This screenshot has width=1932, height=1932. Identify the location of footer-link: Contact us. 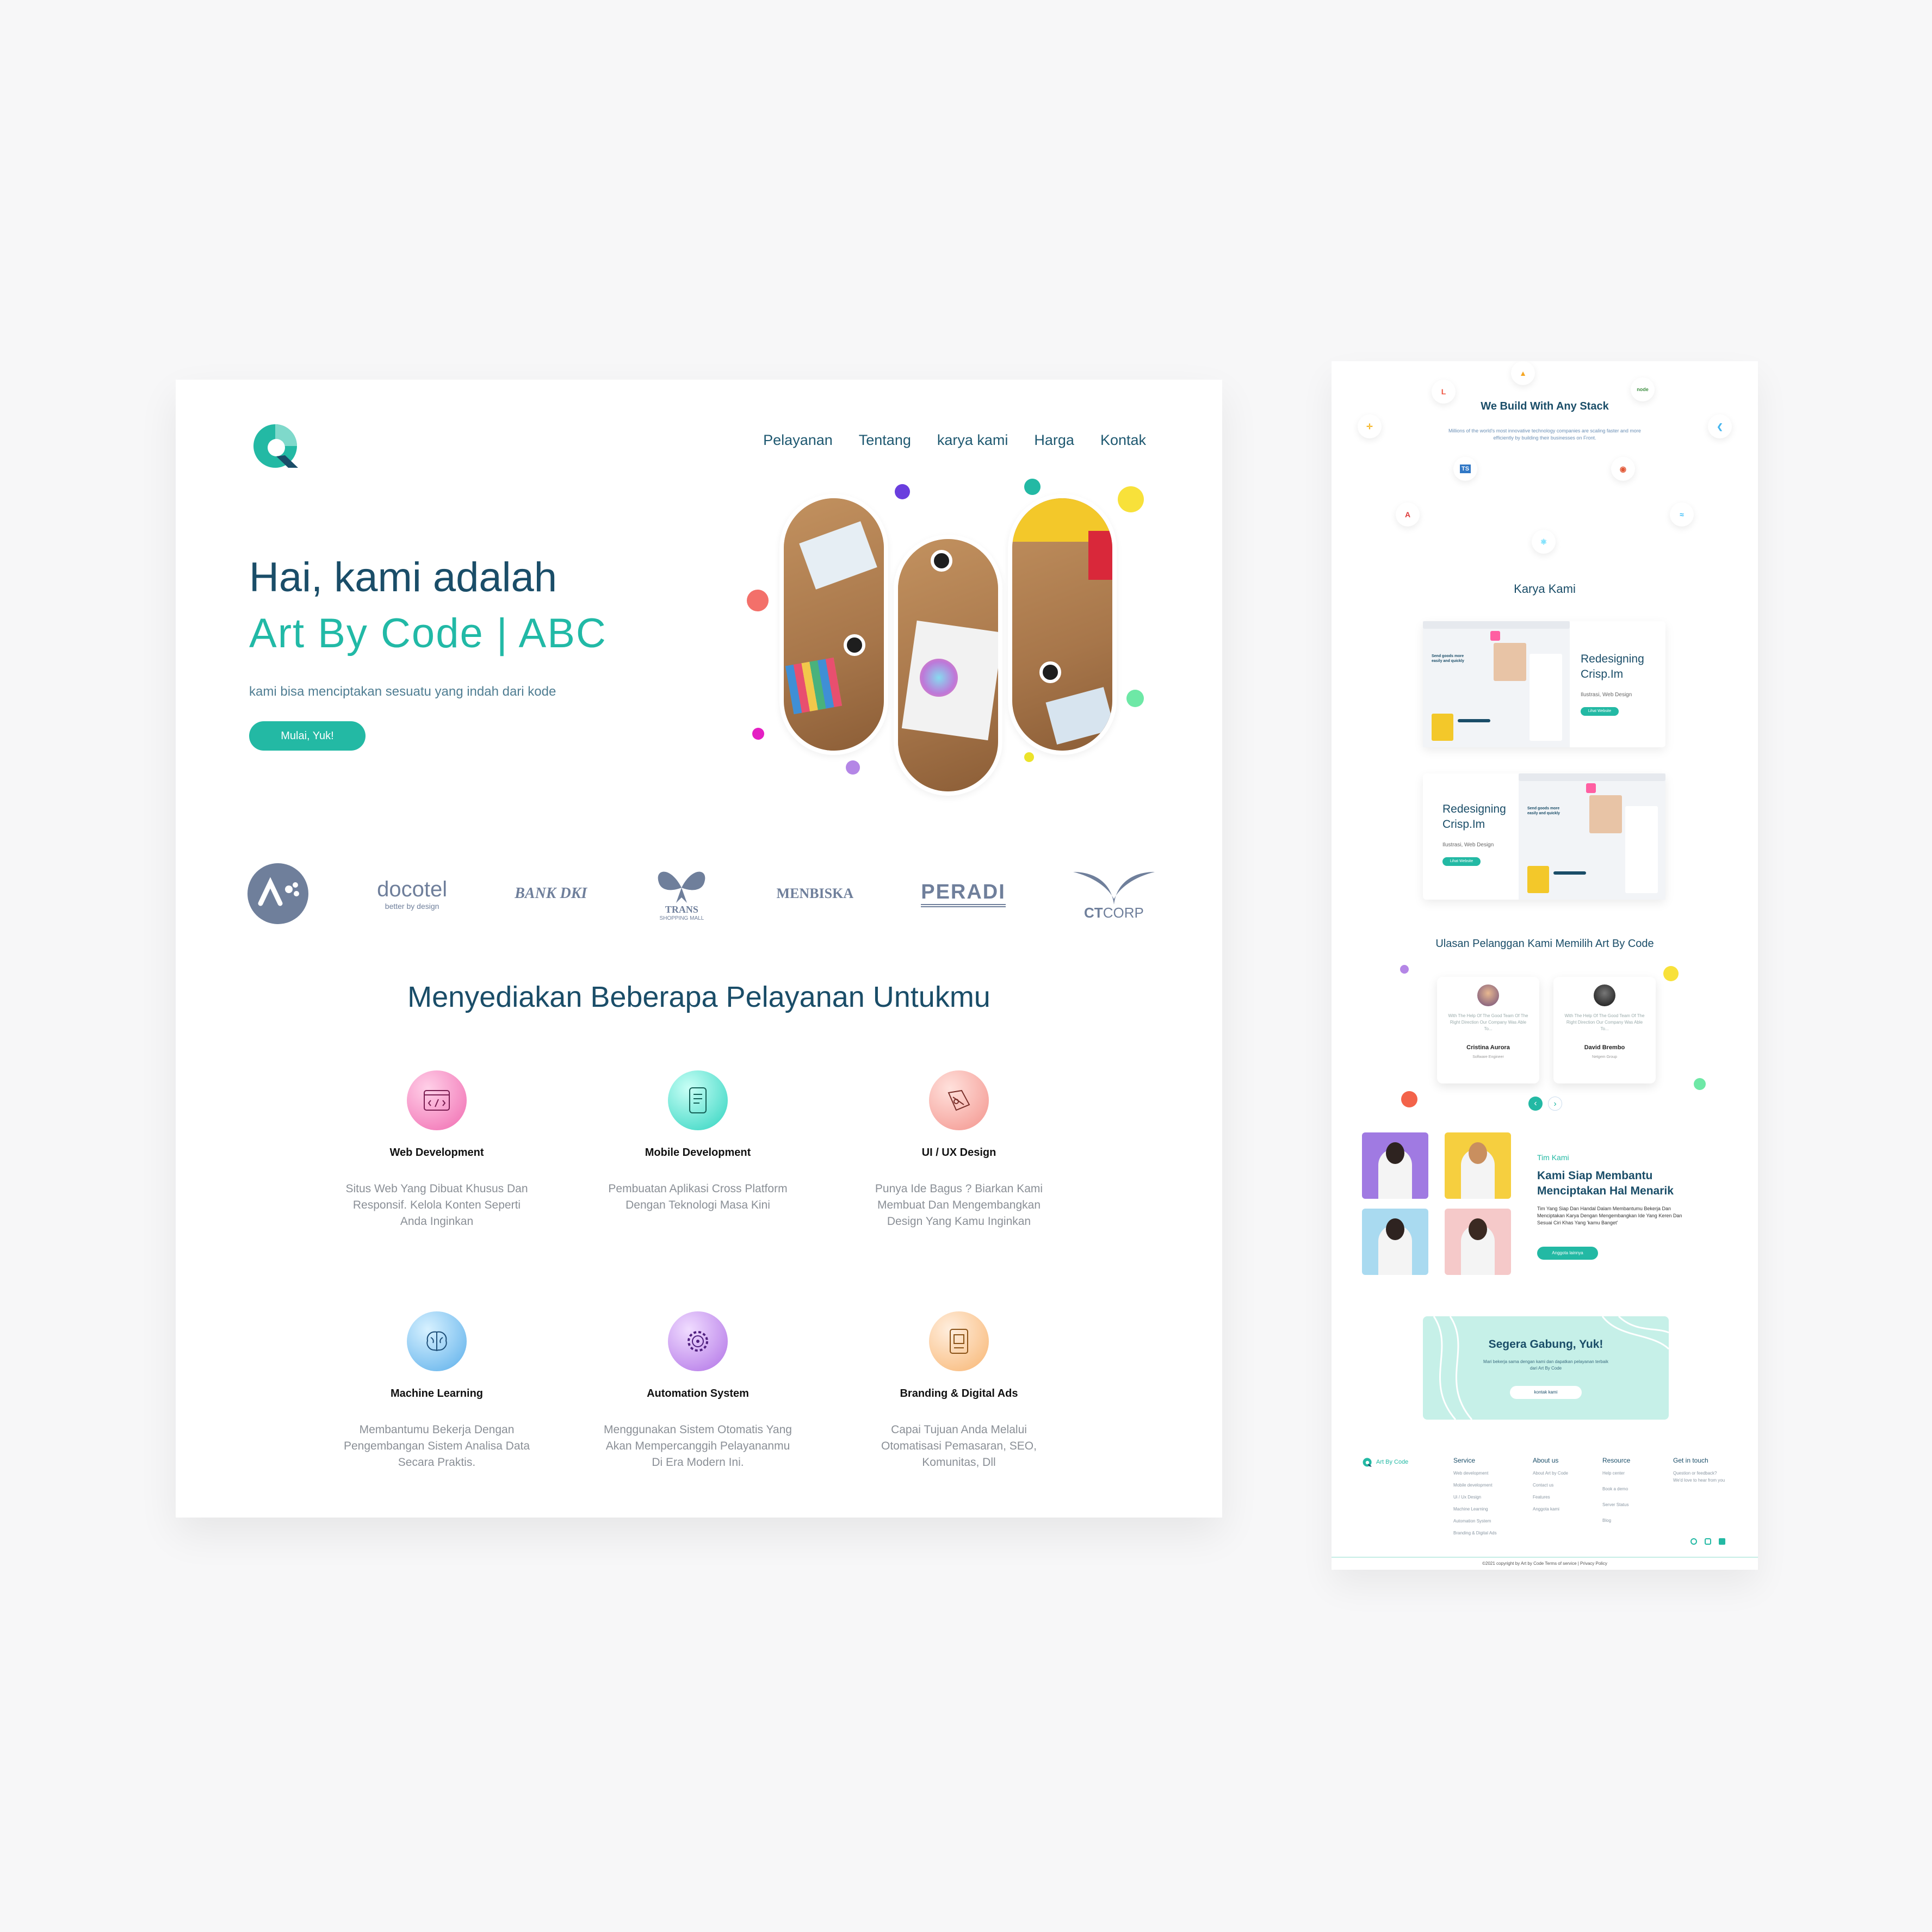
(1551, 1486).